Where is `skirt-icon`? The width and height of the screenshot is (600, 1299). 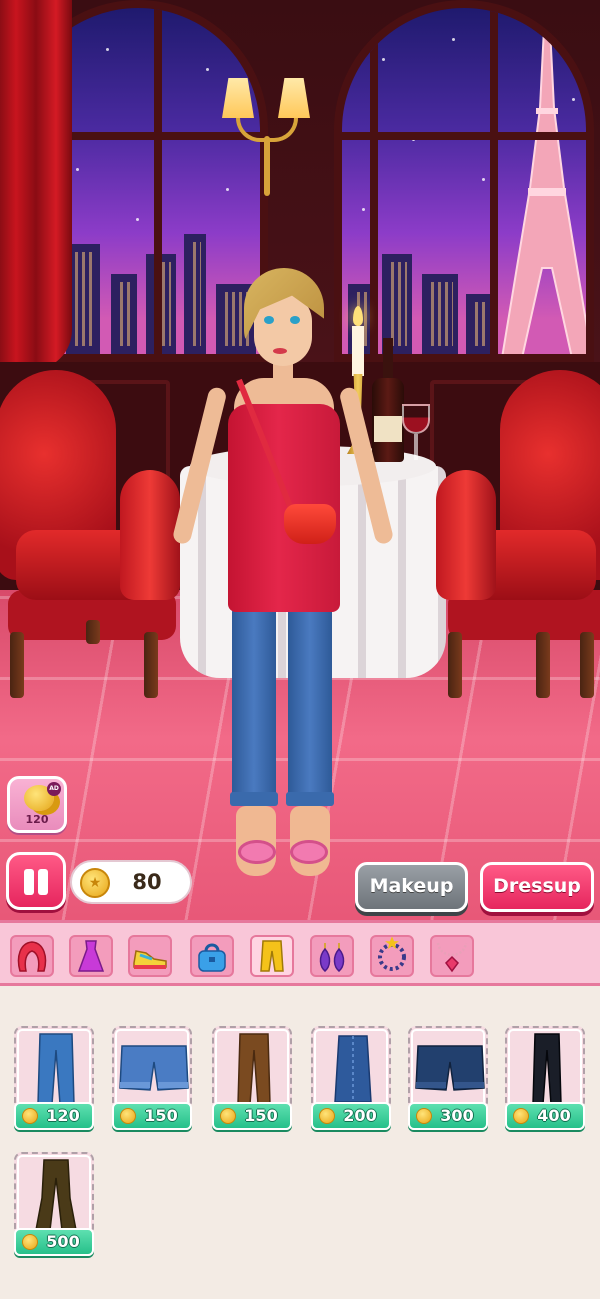
skirt-icon is located at coordinates (353, 1069).